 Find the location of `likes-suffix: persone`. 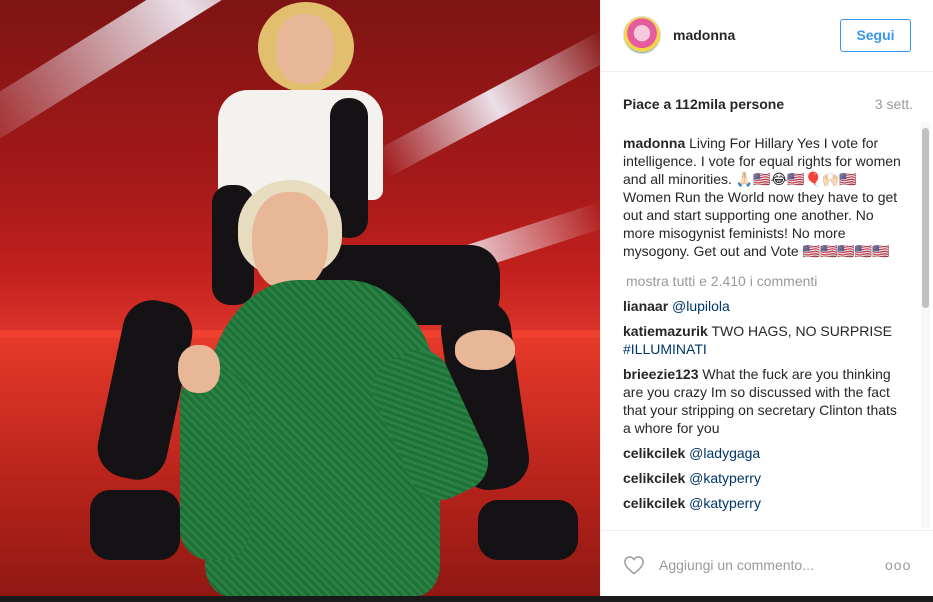

likes-suffix: persone is located at coordinates (755, 104).